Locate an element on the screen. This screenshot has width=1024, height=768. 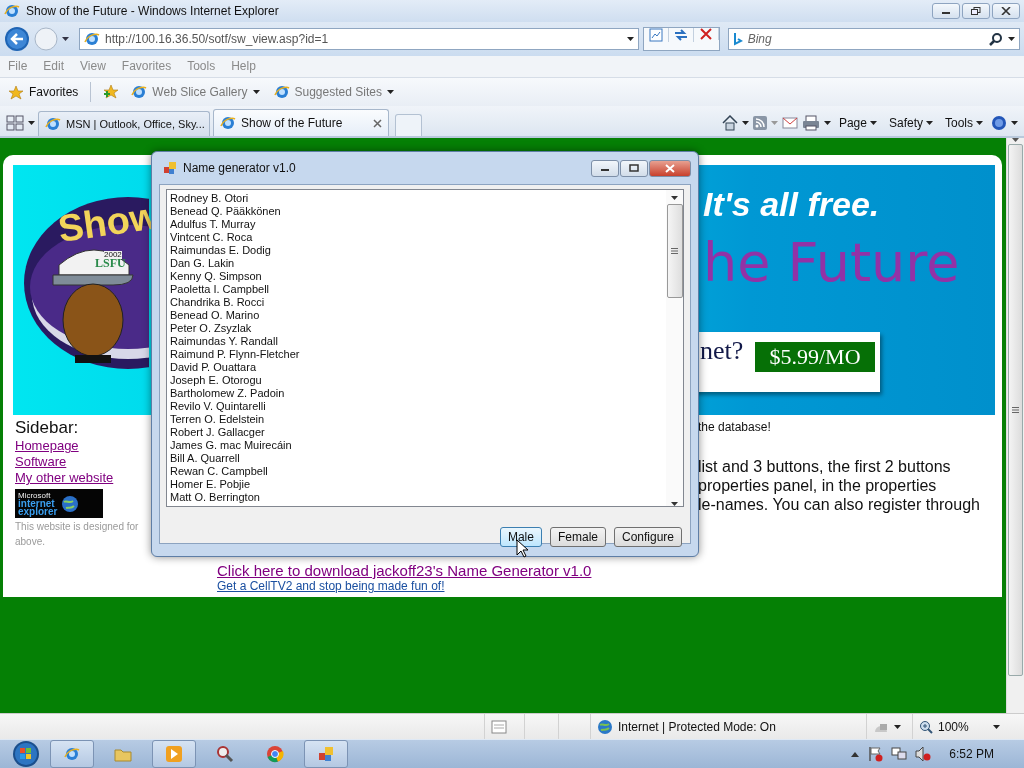
flag-icon is located at coordinates (875, 754).